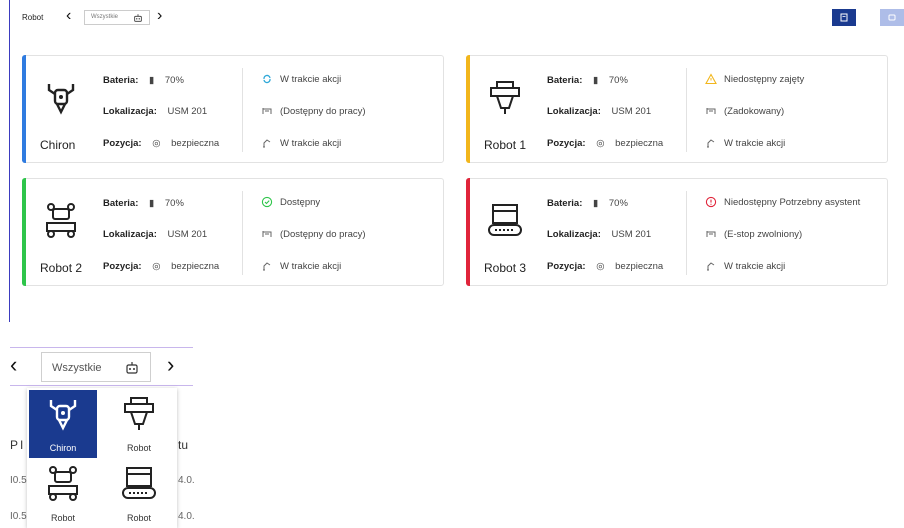 This screenshot has height=528, width=904. I want to click on robot-filter-select: Wszystkie, so click(117, 17).